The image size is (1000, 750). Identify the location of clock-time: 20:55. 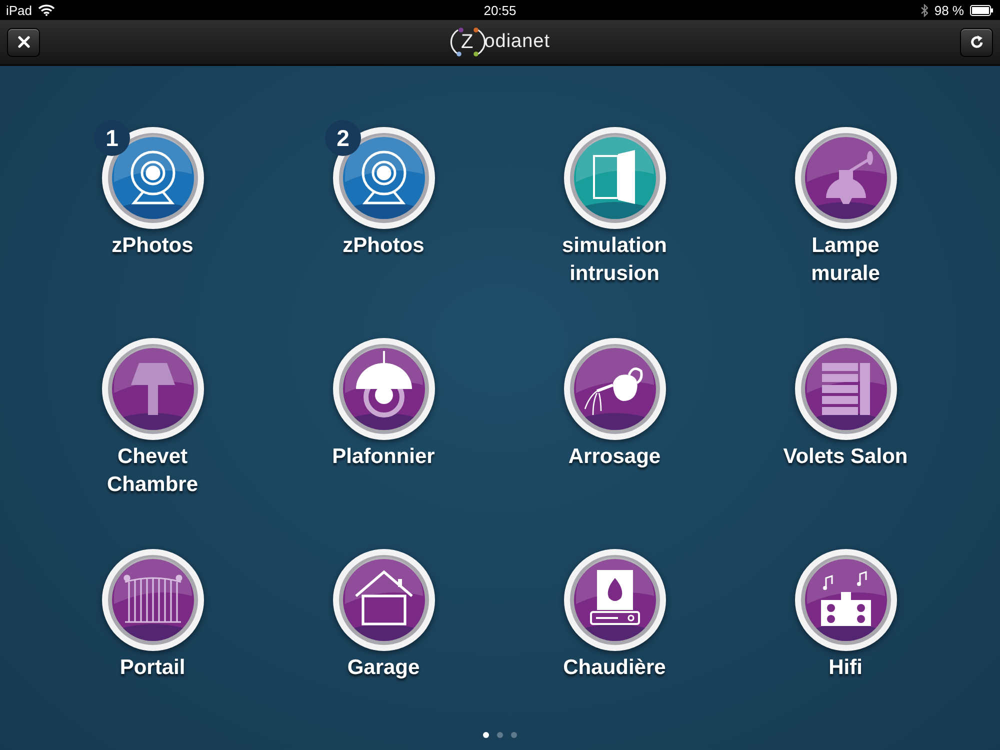
(500, 10).